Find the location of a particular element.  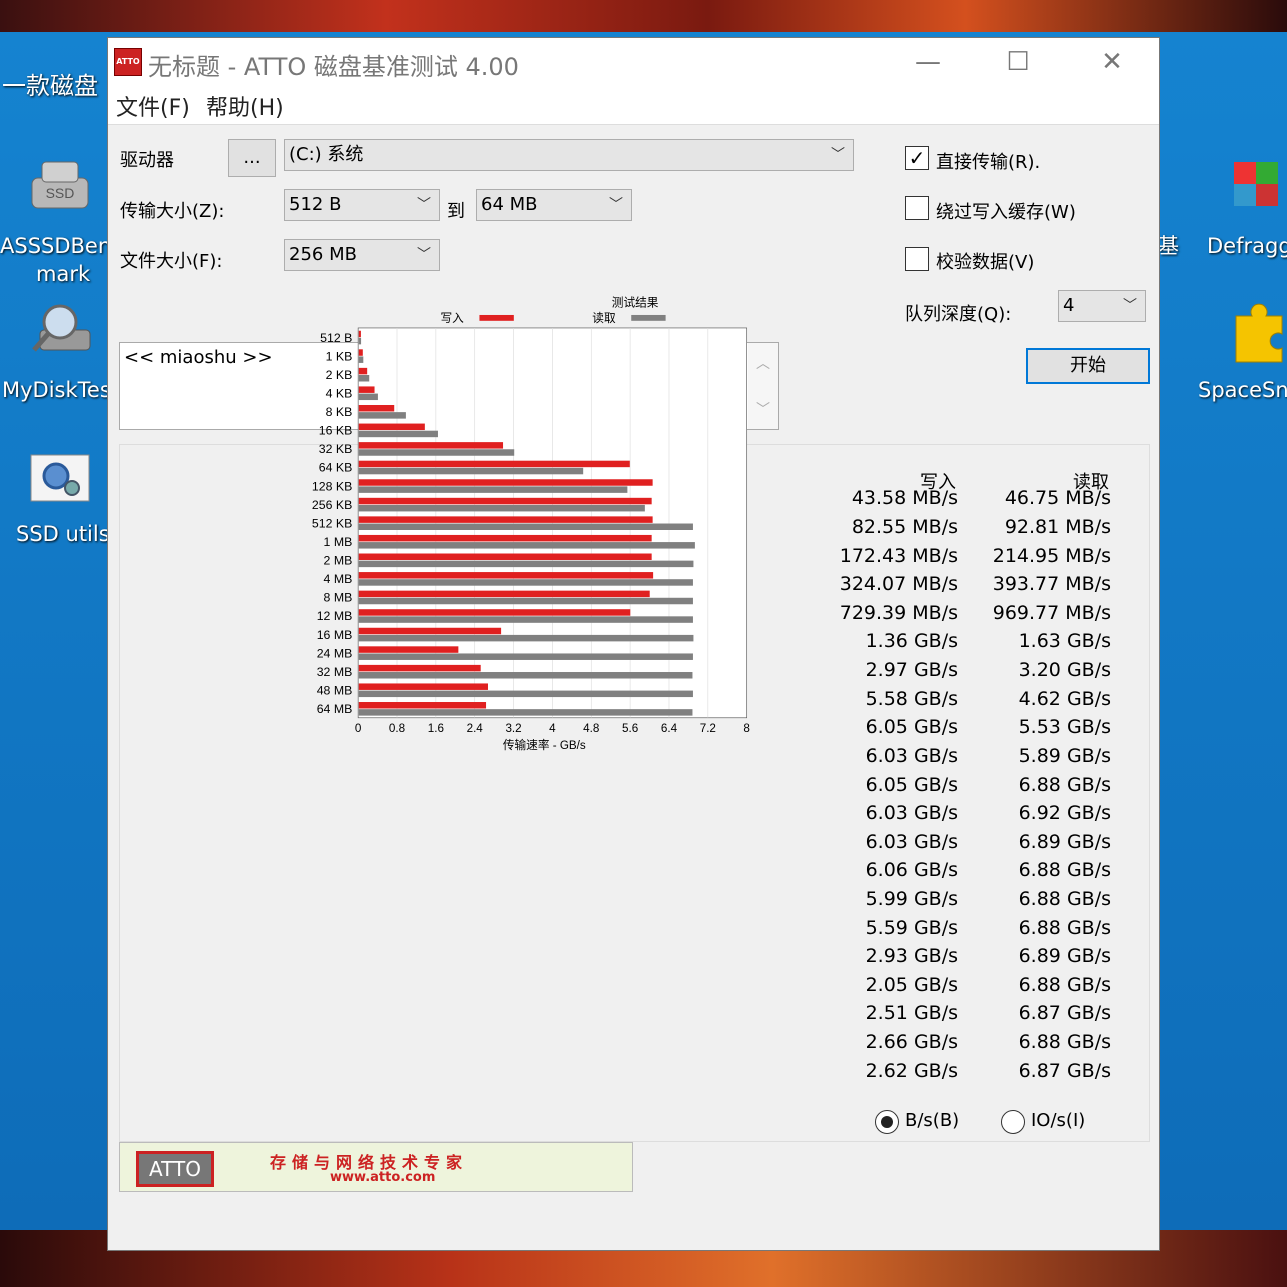

write-value: 324.07 MB/s is located at coordinates (898, 584).